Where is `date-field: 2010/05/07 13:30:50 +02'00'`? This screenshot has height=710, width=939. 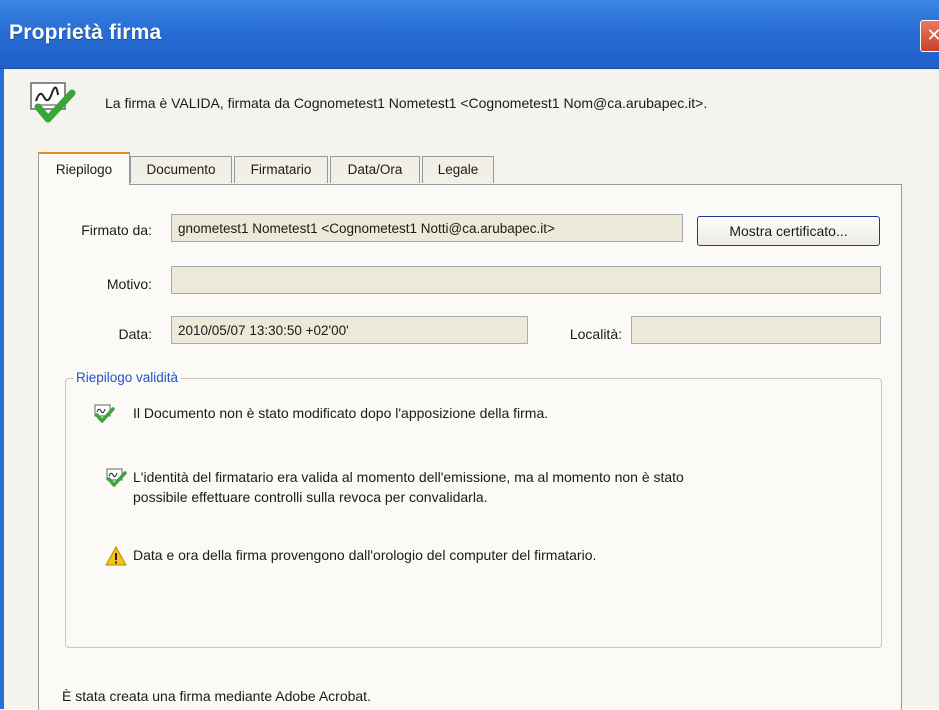
date-field: 2010/05/07 13:30:50 +02'00' is located at coordinates (349, 330).